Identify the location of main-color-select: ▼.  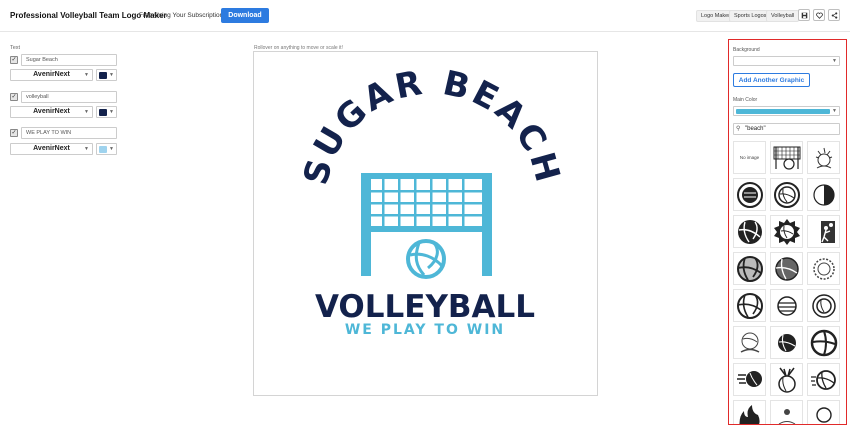
(786, 111).